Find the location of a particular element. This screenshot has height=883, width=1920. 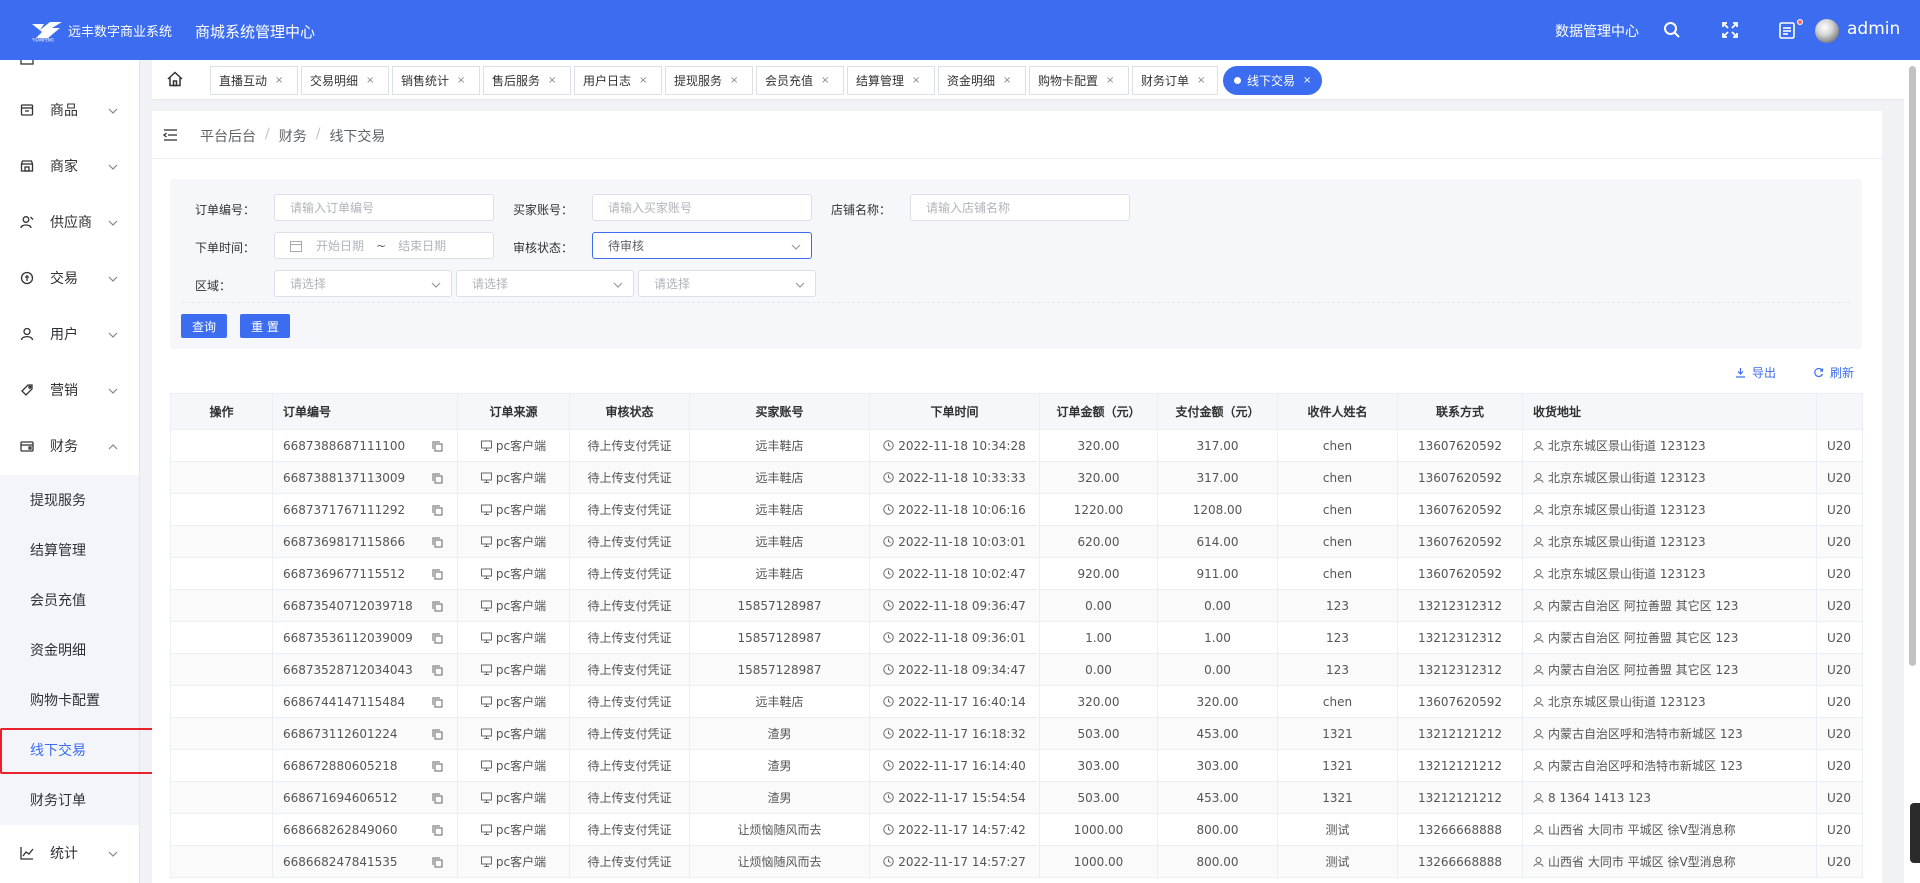

reset-button: 重 置 is located at coordinates (265, 326).